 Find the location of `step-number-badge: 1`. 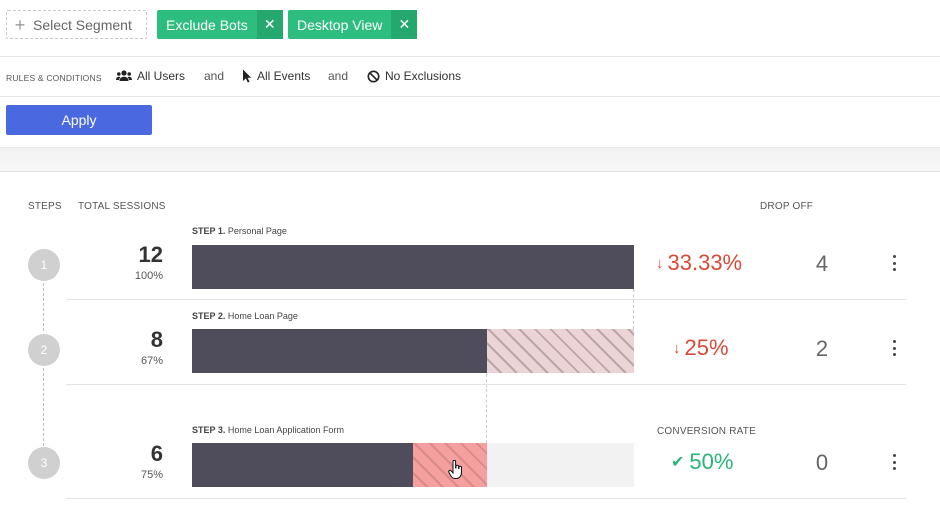

step-number-badge: 1 is located at coordinates (44, 265).